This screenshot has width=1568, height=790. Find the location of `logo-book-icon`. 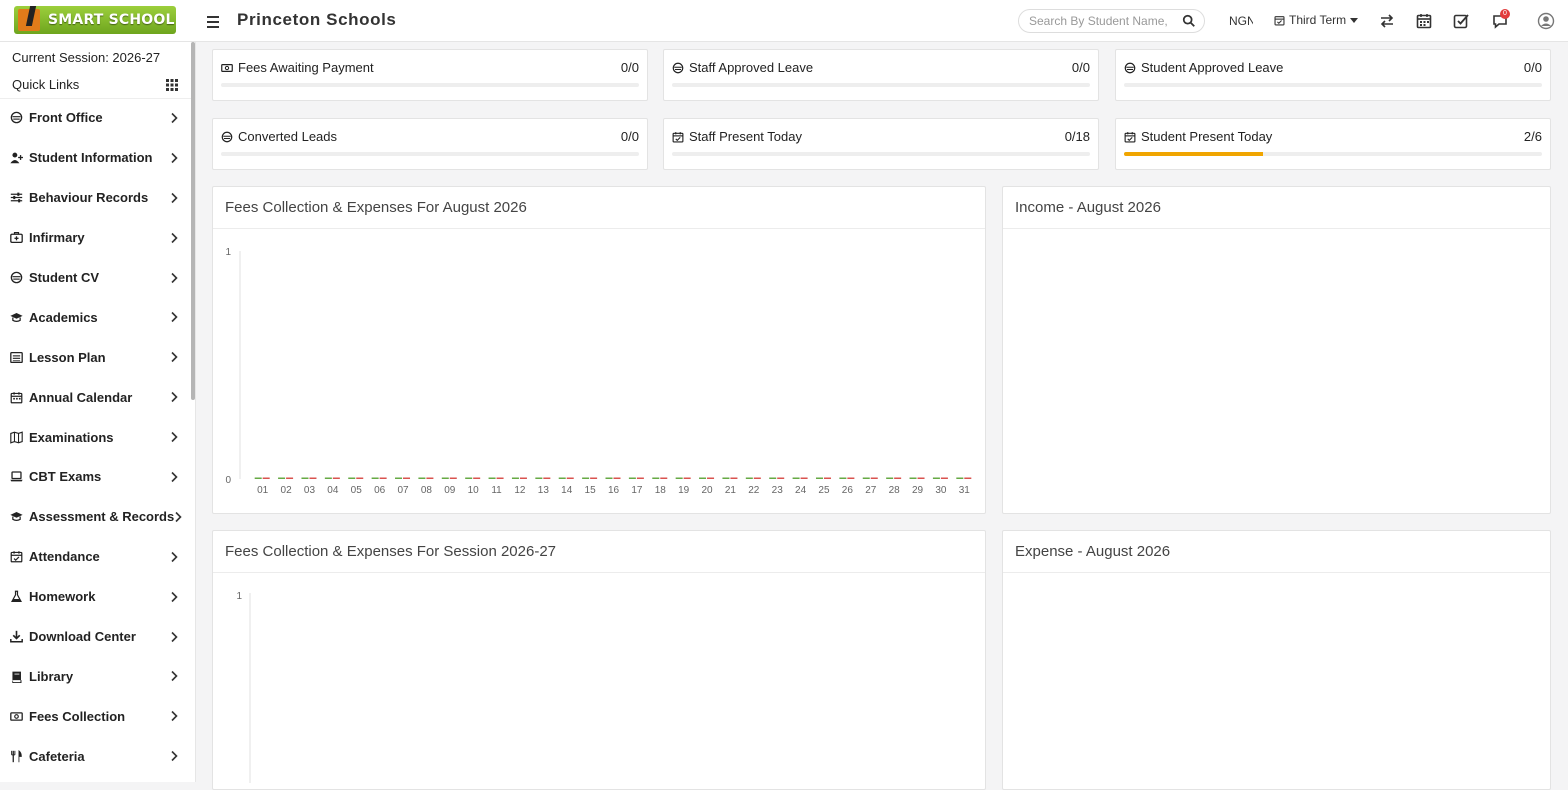

logo-book-icon is located at coordinates (31, 20).